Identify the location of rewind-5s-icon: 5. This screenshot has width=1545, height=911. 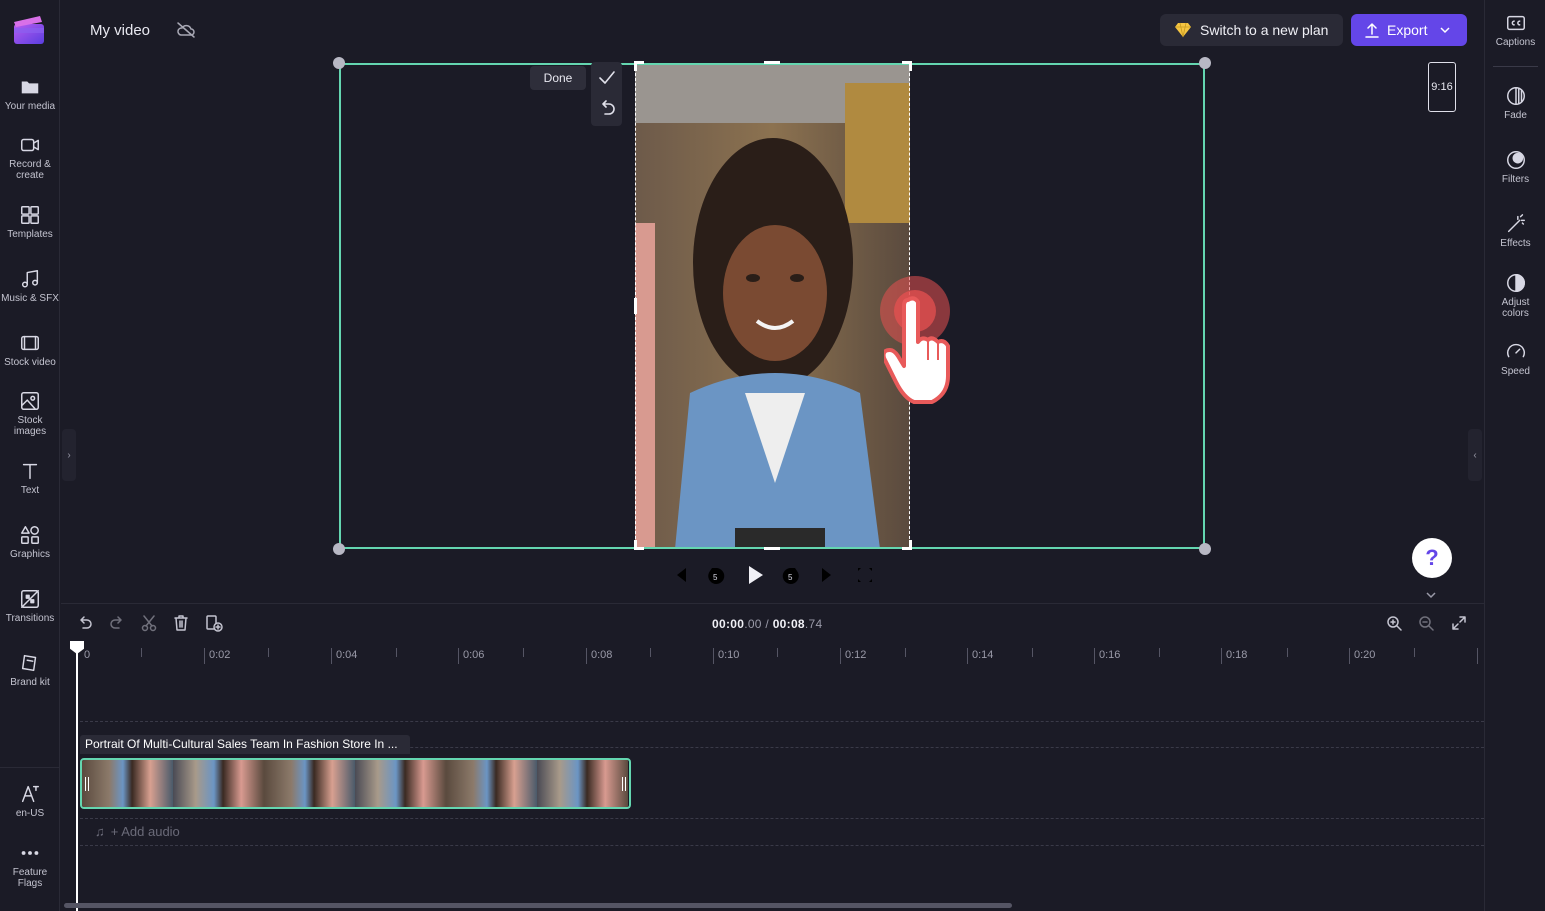
(716, 575).